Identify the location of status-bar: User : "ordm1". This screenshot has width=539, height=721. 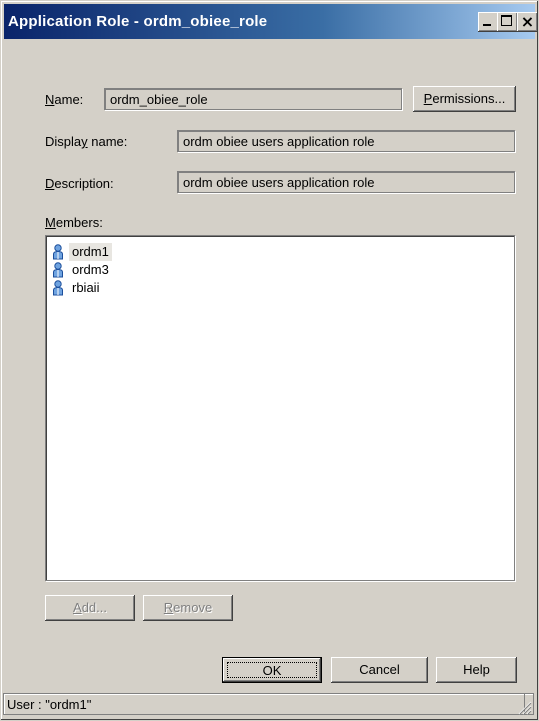
(268, 704).